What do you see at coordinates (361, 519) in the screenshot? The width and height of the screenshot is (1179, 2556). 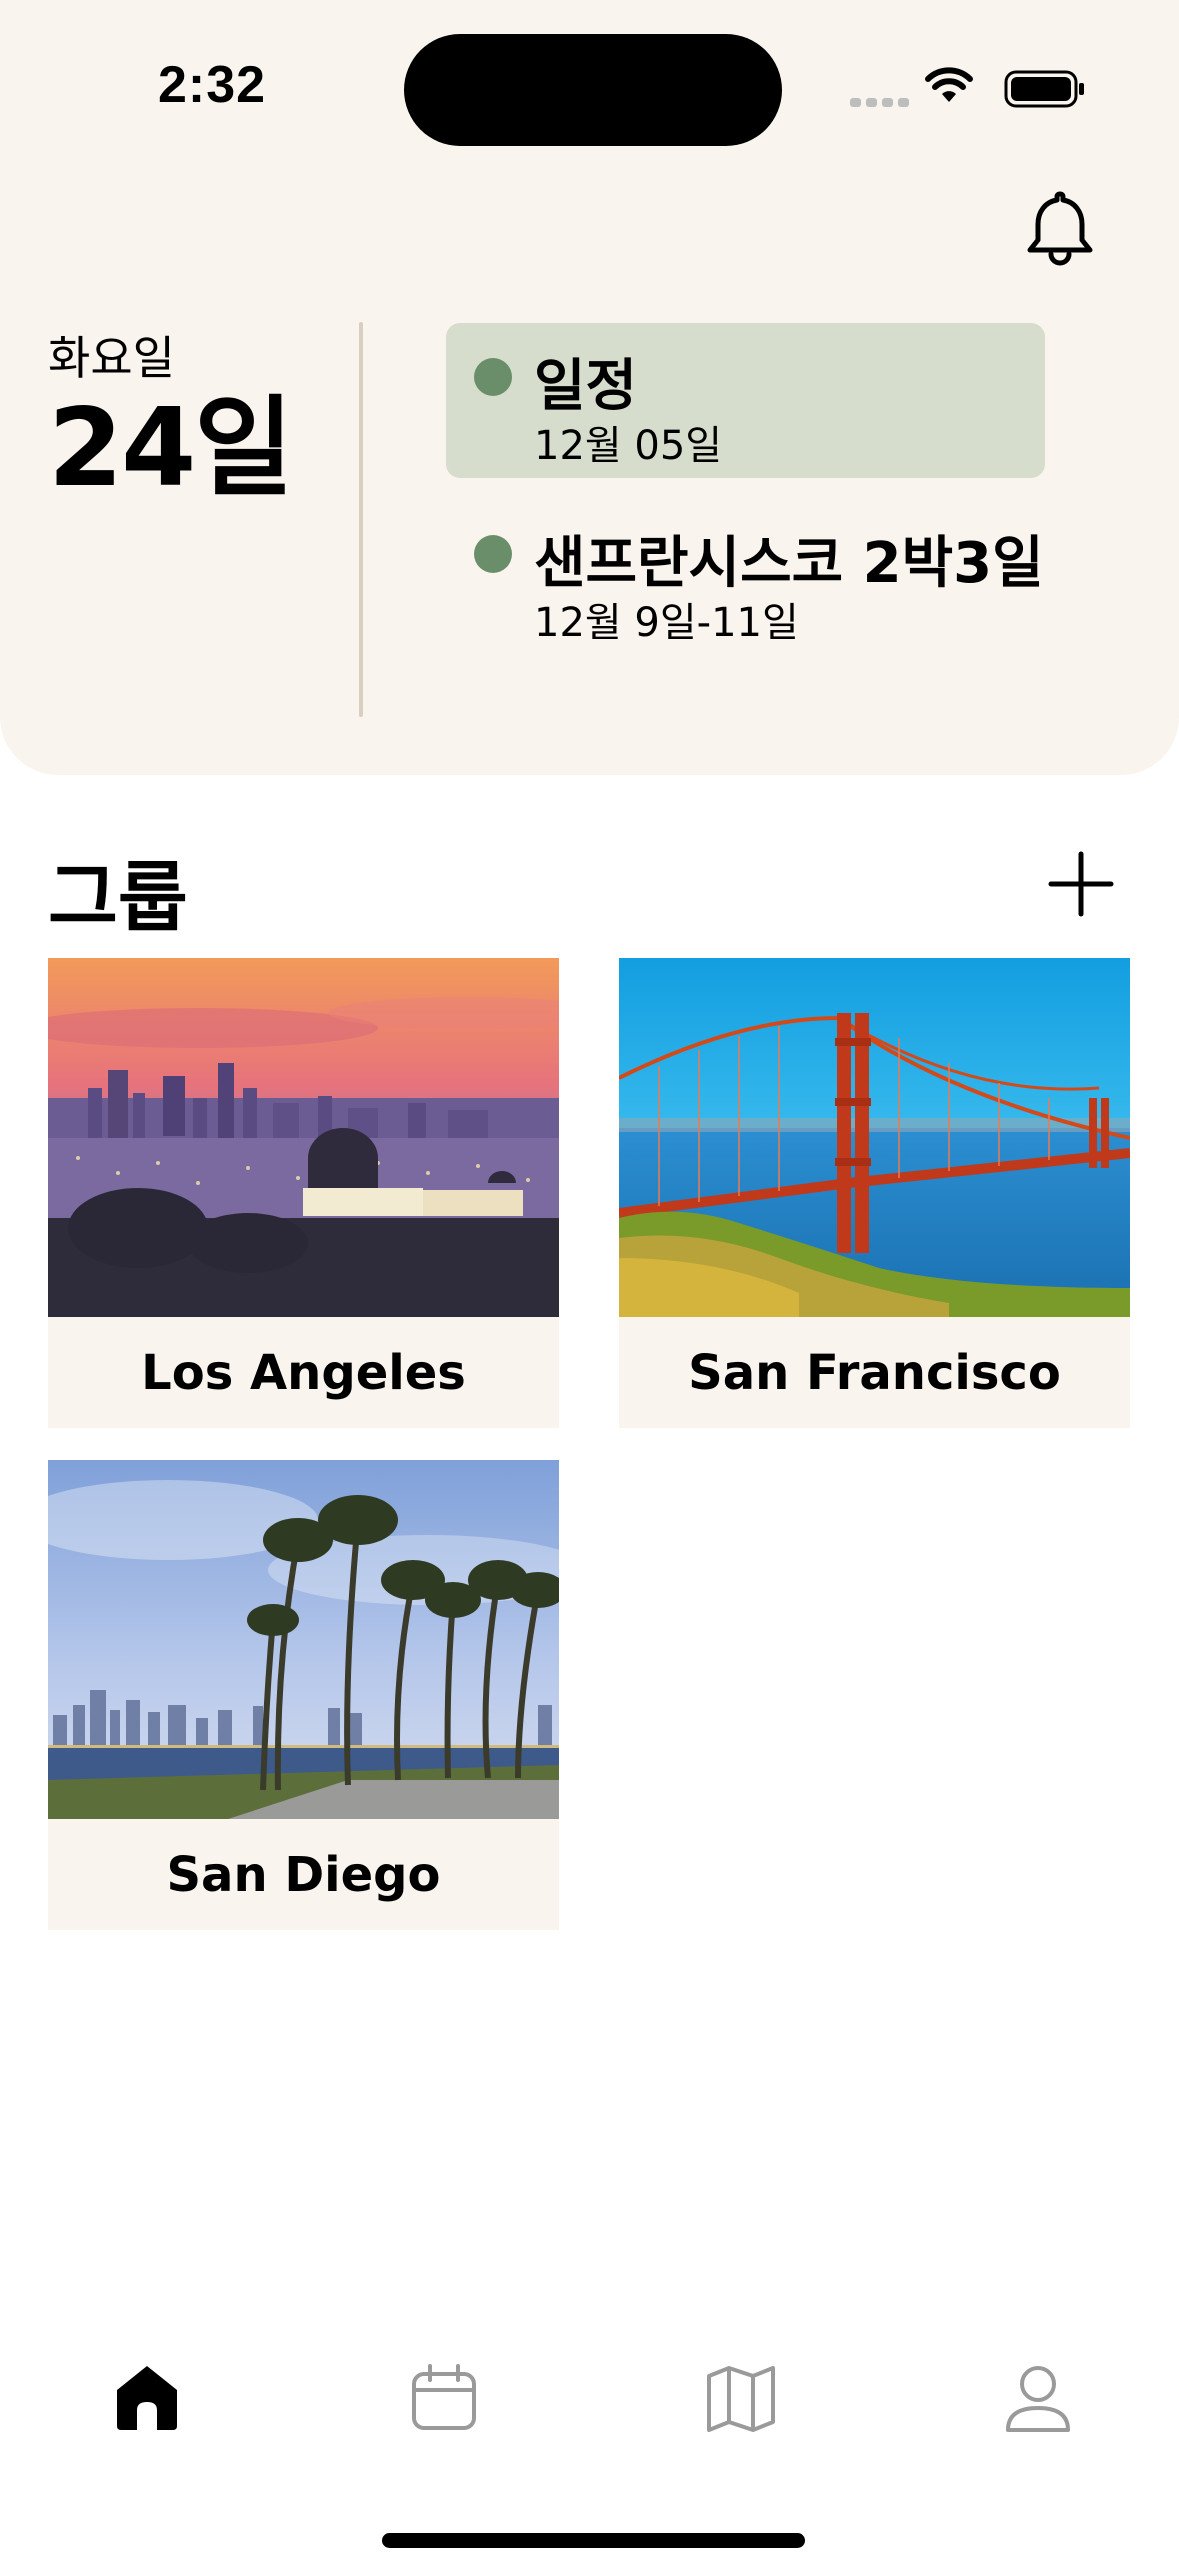 I see `vertical-divider` at bounding box center [361, 519].